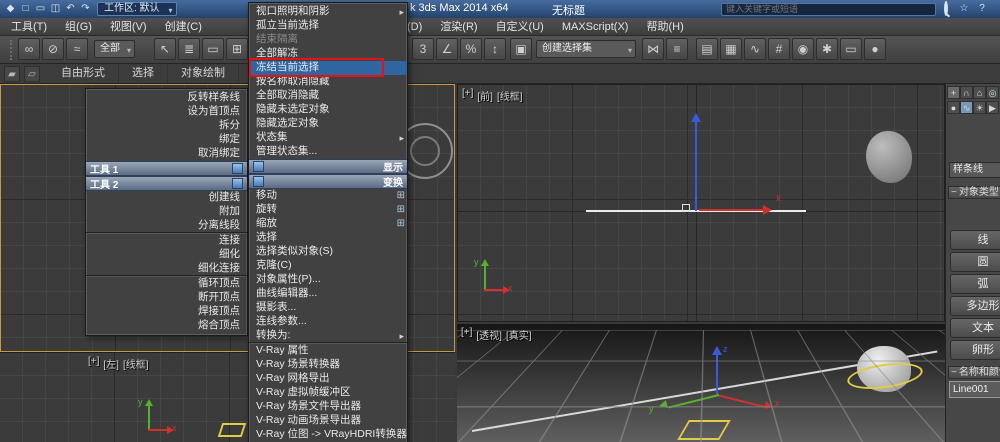  Describe the element at coordinates (85, 9) in the screenshot. I see `redo-icon: ↷` at that location.